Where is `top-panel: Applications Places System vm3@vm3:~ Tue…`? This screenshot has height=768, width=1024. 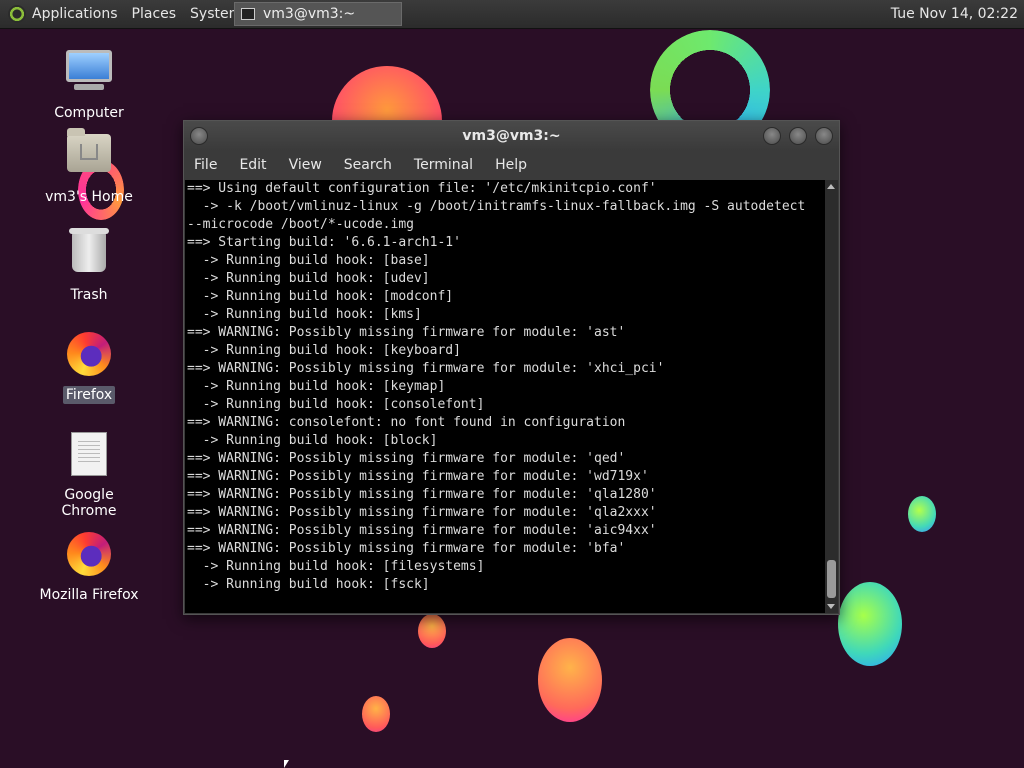
top-panel: Applications Places System vm3@vm3:~ Tue… is located at coordinates (512, 14).